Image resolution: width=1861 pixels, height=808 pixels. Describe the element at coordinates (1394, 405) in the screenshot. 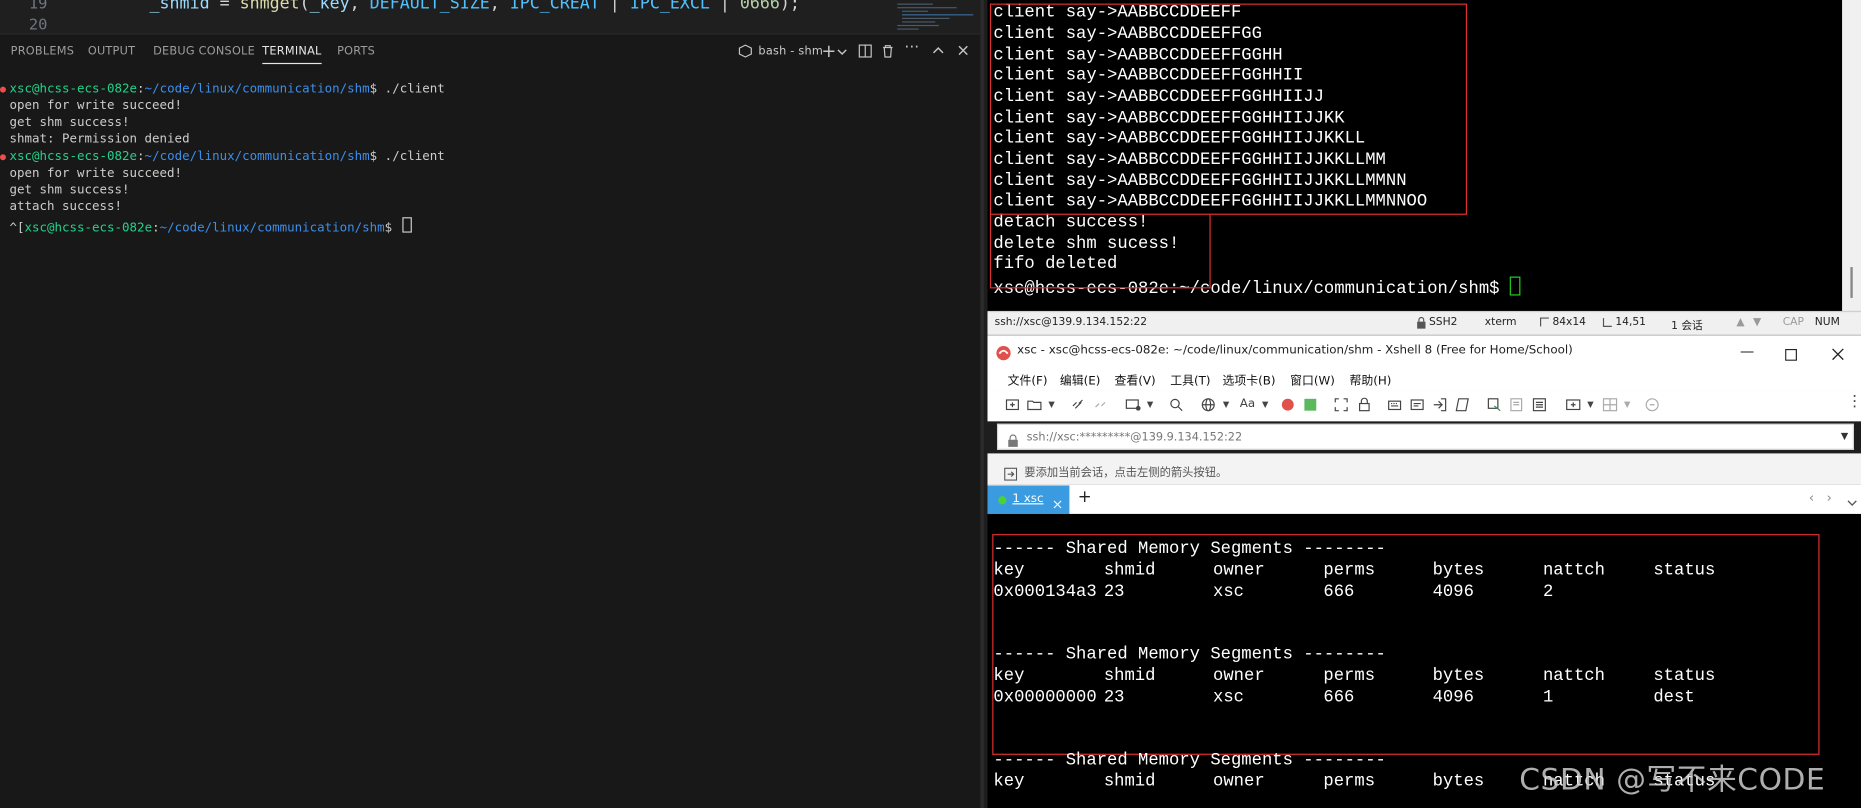

I see `keyboard-icon` at that location.